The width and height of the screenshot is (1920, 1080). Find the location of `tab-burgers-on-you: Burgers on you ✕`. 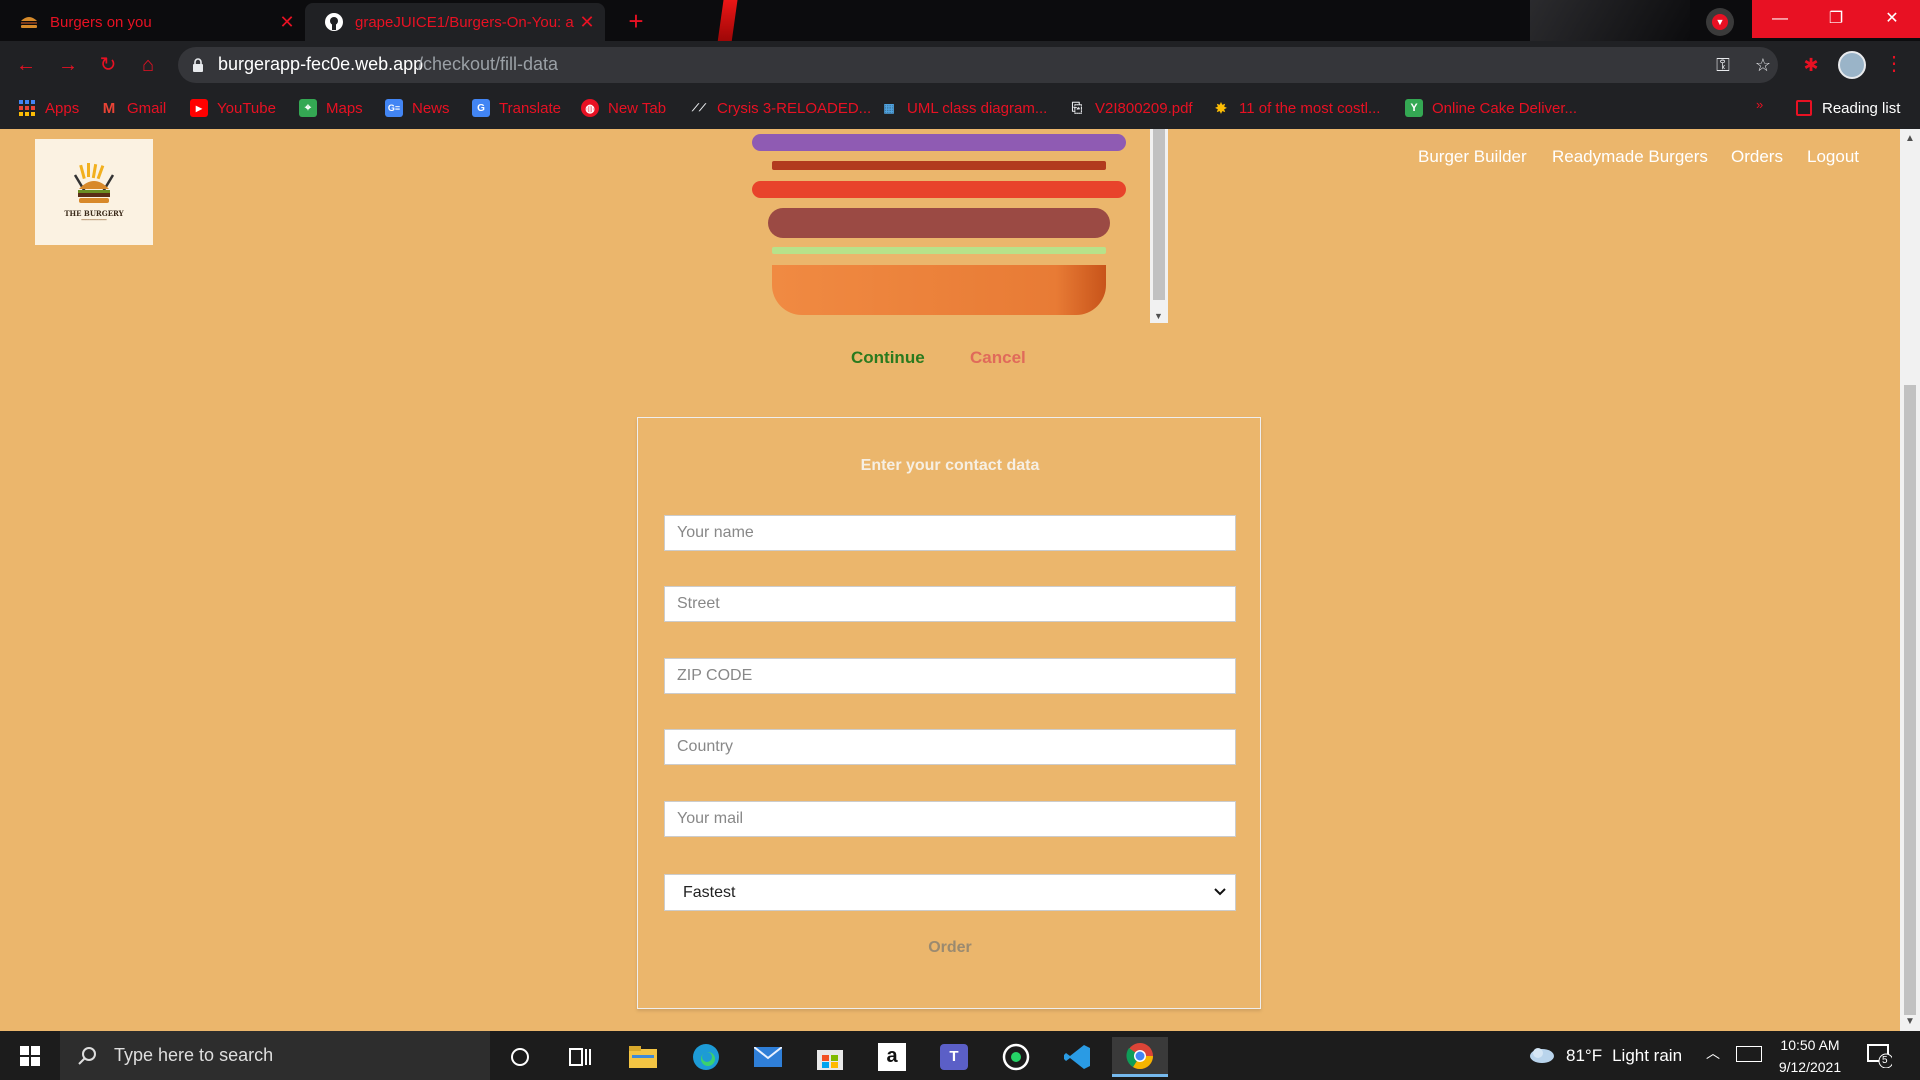

tab-burgers-on-you: Burgers on you ✕ is located at coordinates (152, 22).